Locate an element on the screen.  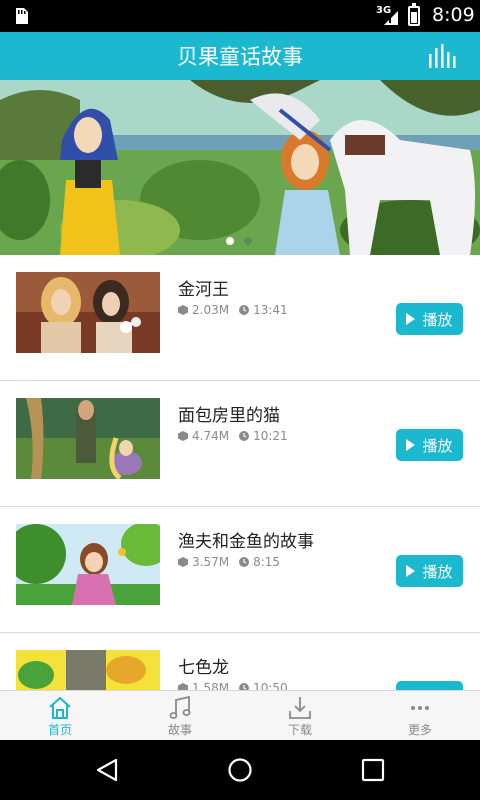
carousel-indicator is located at coordinates (241, 242).